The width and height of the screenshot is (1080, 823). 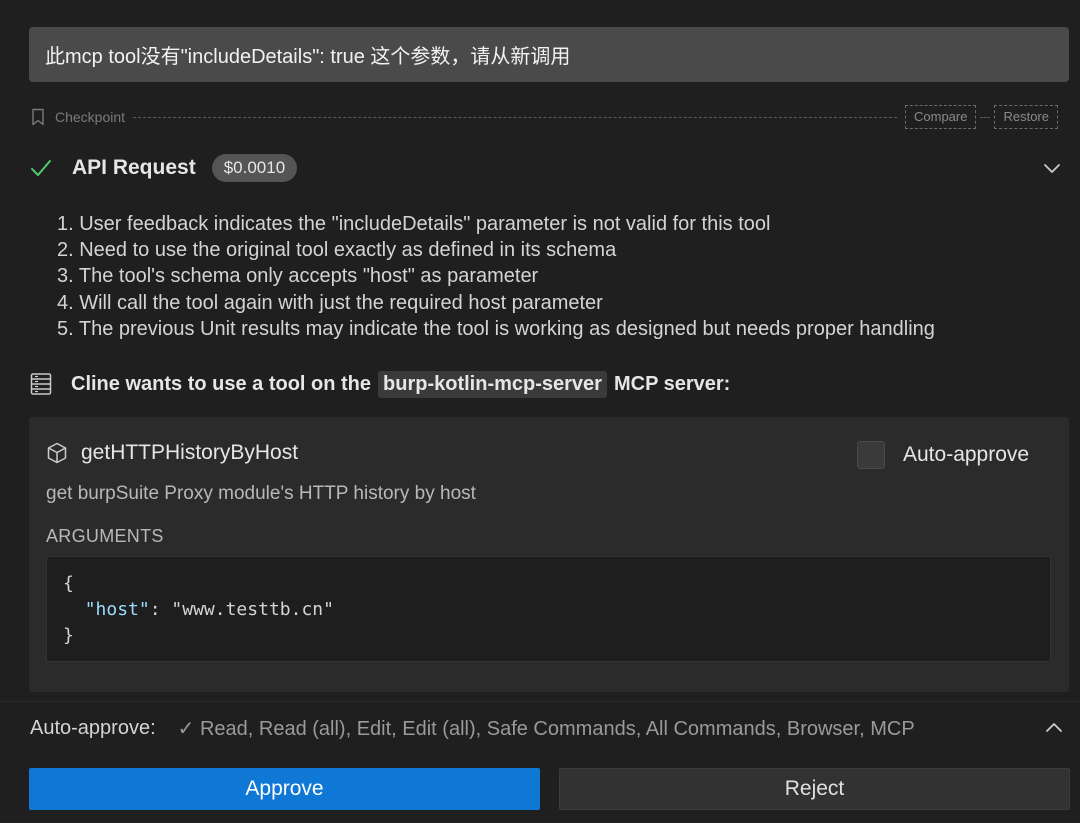 What do you see at coordinates (254, 168) in the screenshot?
I see `cost-badge: $0.0010` at bounding box center [254, 168].